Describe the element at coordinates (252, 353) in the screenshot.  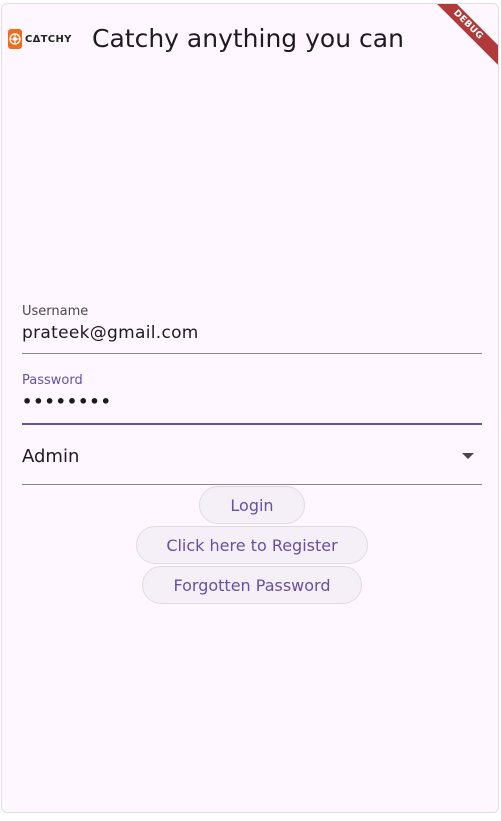
I see `username-underline` at that location.